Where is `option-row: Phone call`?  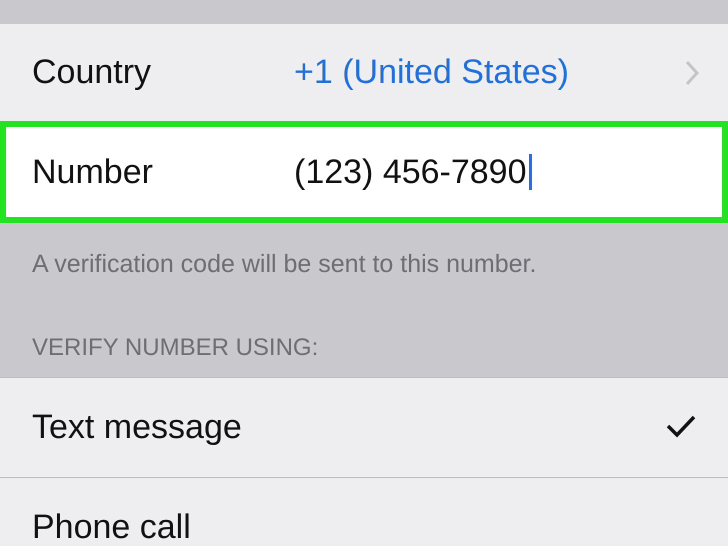
option-row: Phone call is located at coordinates (364, 512).